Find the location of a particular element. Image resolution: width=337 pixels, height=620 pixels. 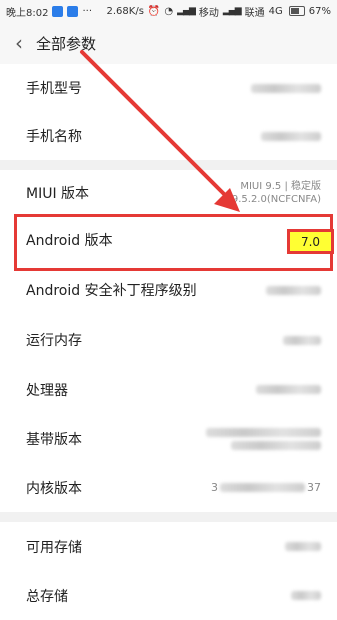

row-label: 可用存储 is located at coordinates (54, 547).